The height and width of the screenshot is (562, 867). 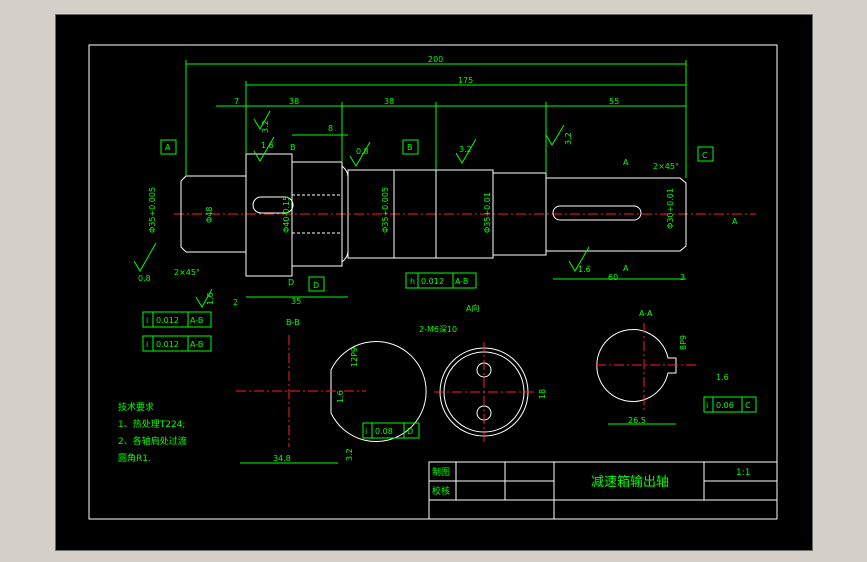 I want to click on tol-3-ref: A-B, so click(x=196, y=344).